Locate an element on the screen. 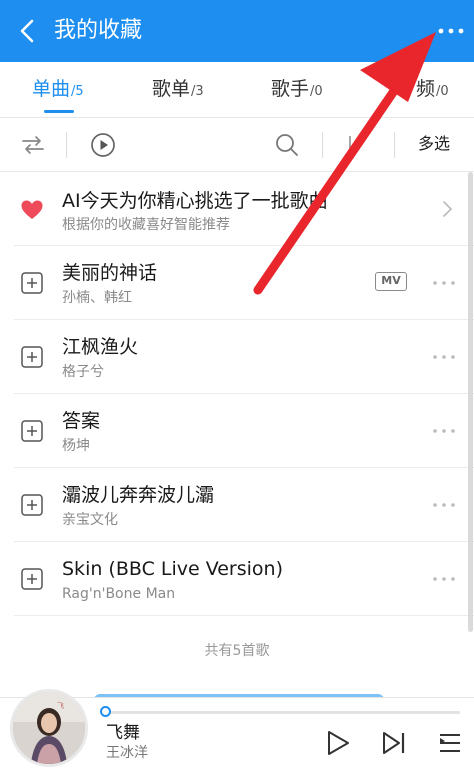  recommendation-subtitle: 根据你的收藏喜好智能推荐 is located at coordinates (146, 225).